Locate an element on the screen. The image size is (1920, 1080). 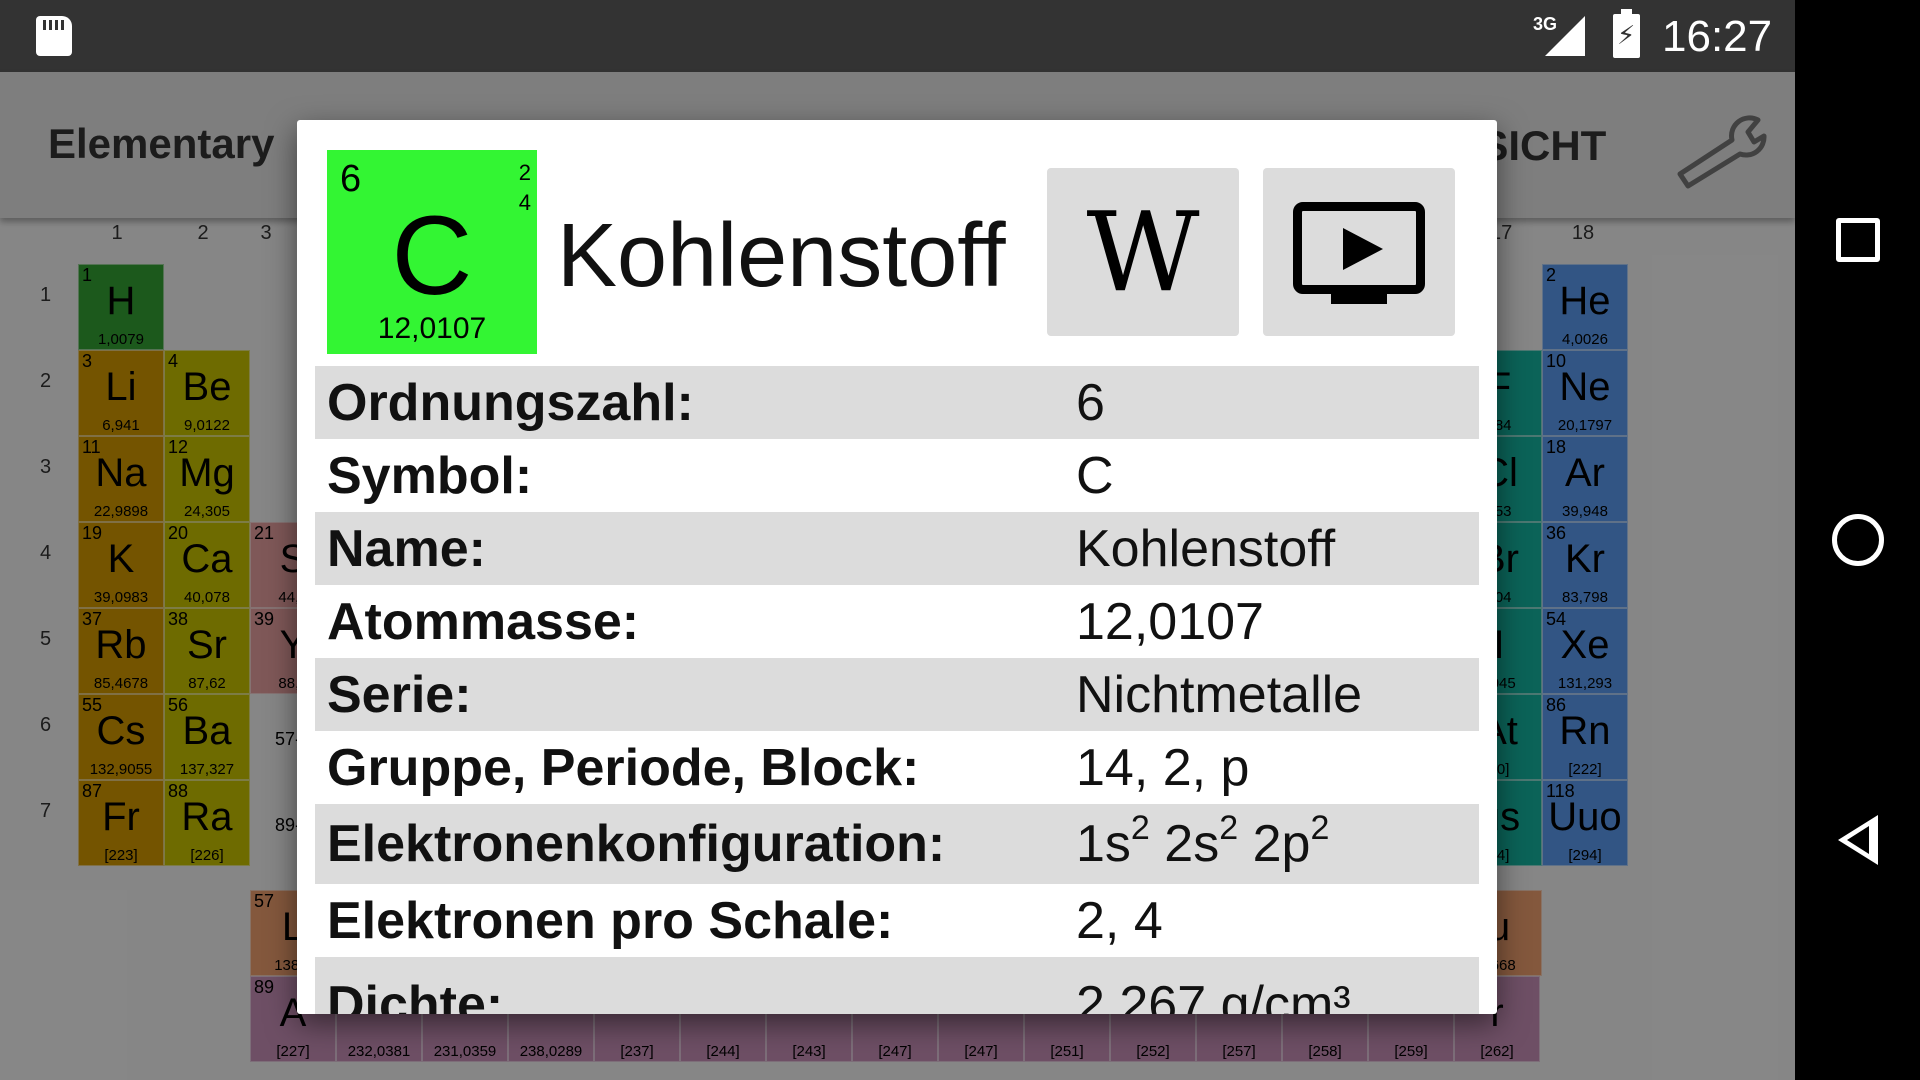
property-label: Gruppe, Periode, Block: is located at coordinates (623, 767).